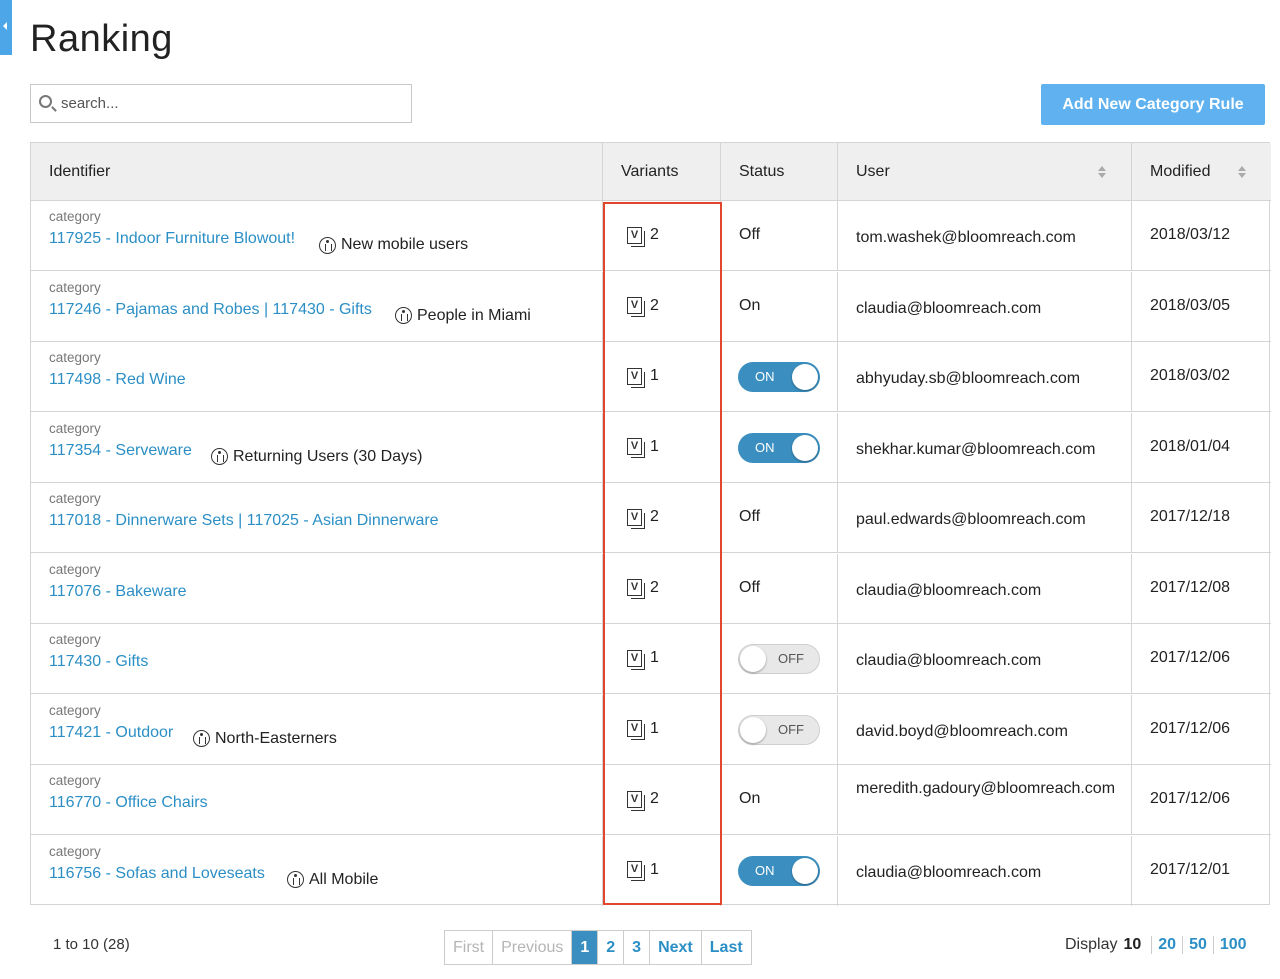 The image size is (1280, 979). What do you see at coordinates (726, 947) in the screenshot?
I see `pager-last: Last` at bounding box center [726, 947].